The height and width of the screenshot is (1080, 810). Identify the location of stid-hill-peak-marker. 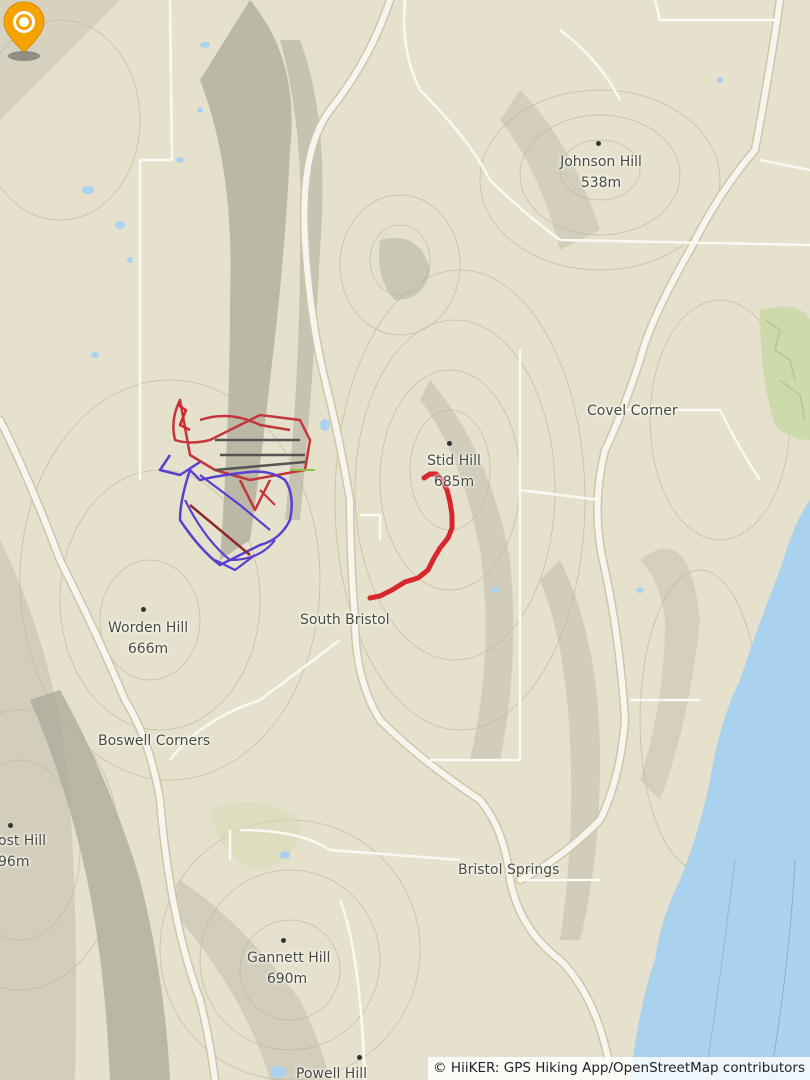
(449, 443).